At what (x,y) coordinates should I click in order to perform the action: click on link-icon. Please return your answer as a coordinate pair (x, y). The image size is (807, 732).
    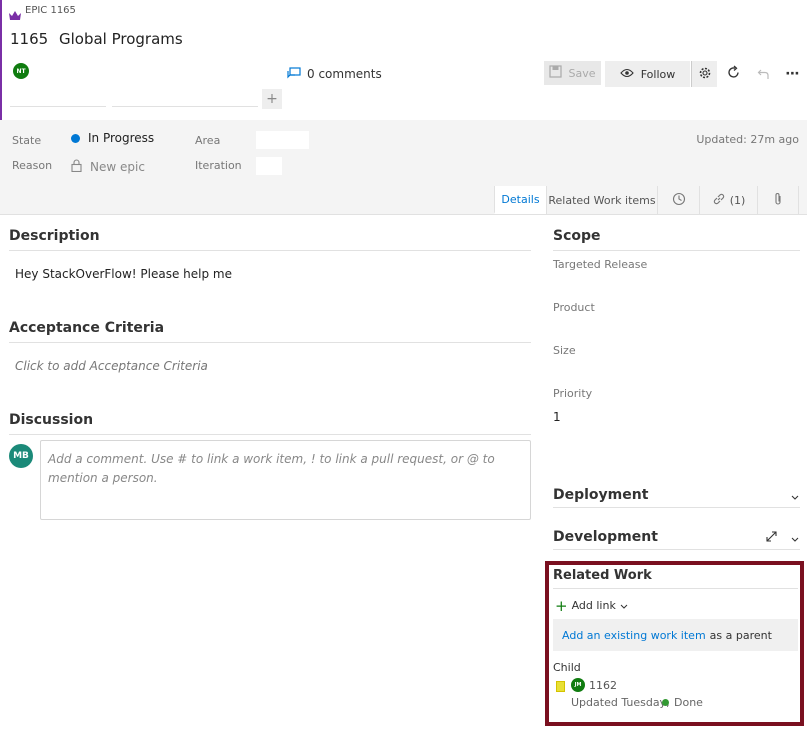
    Looking at the image, I should click on (719, 200).